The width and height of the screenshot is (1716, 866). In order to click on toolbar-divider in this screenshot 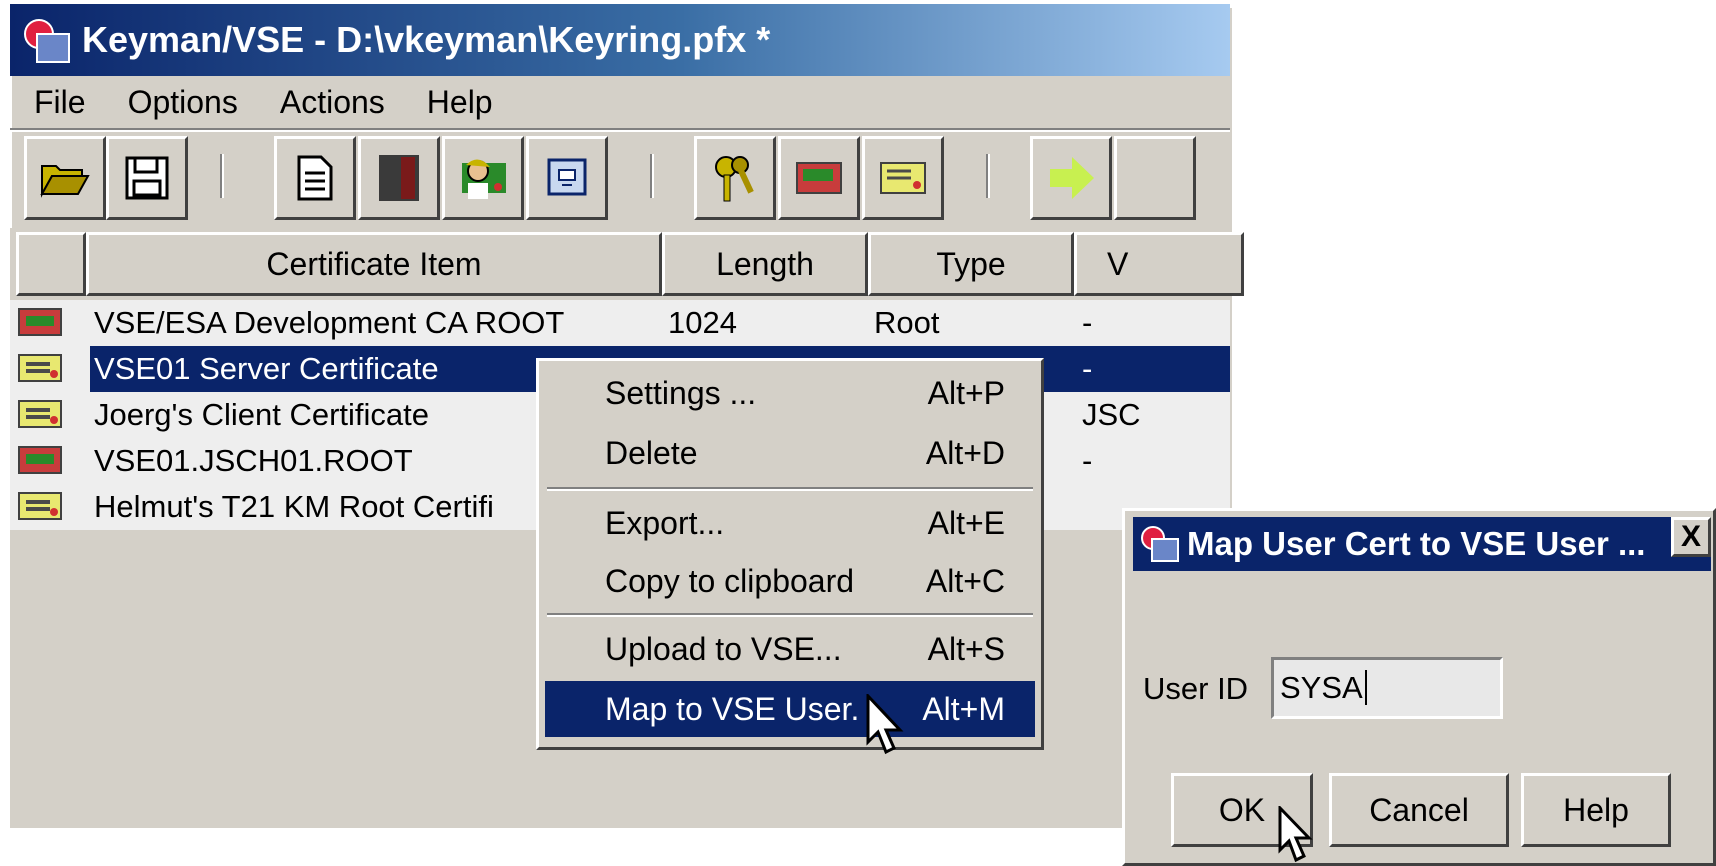, I will do `click(620, 130)`.